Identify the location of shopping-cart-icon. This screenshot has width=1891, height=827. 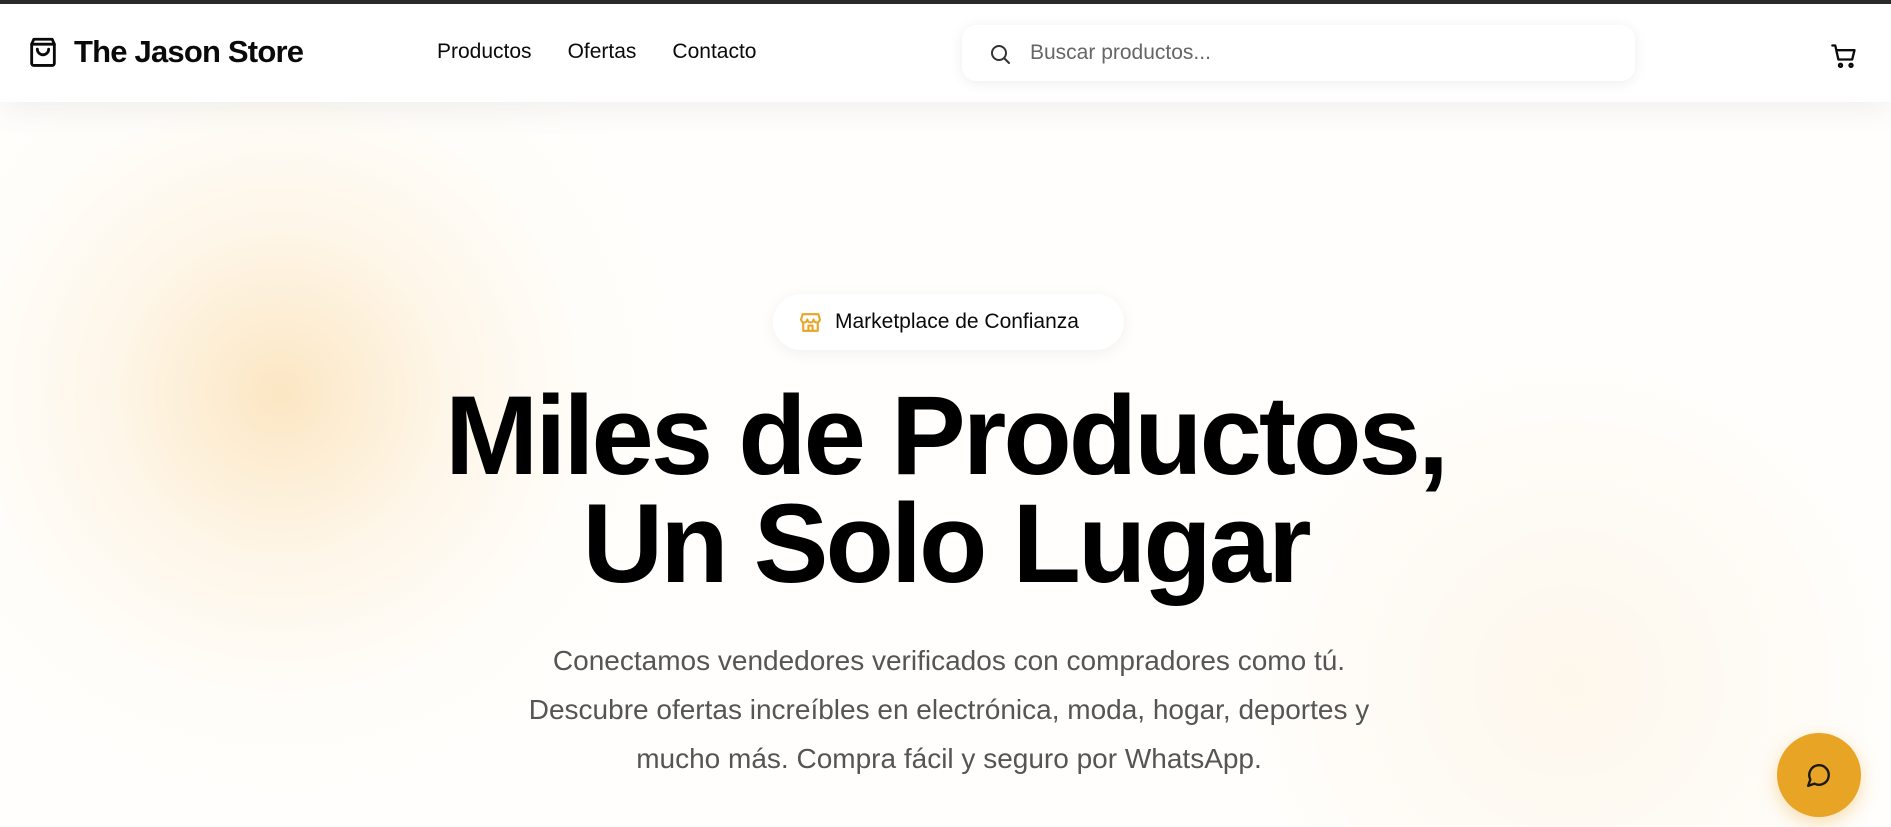
(1844, 56).